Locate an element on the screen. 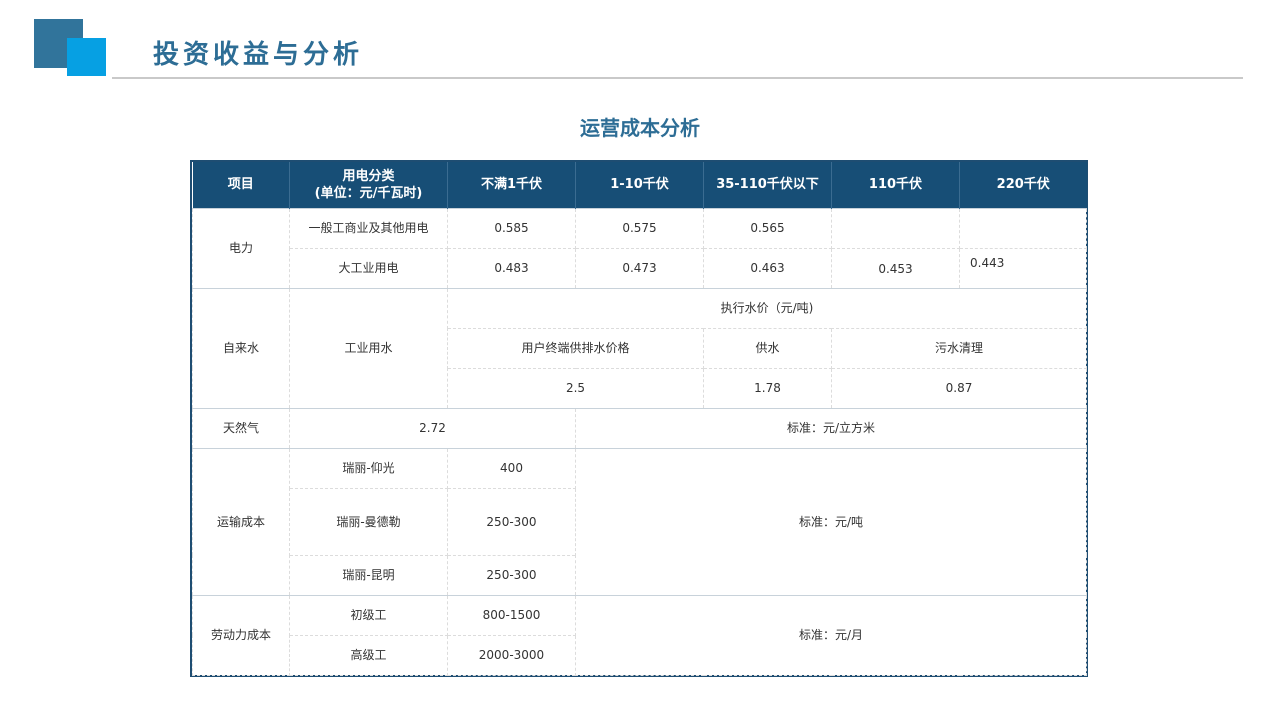 This screenshot has height=720, width=1280. transport-cost: 400 is located at coordinates (511, 468).